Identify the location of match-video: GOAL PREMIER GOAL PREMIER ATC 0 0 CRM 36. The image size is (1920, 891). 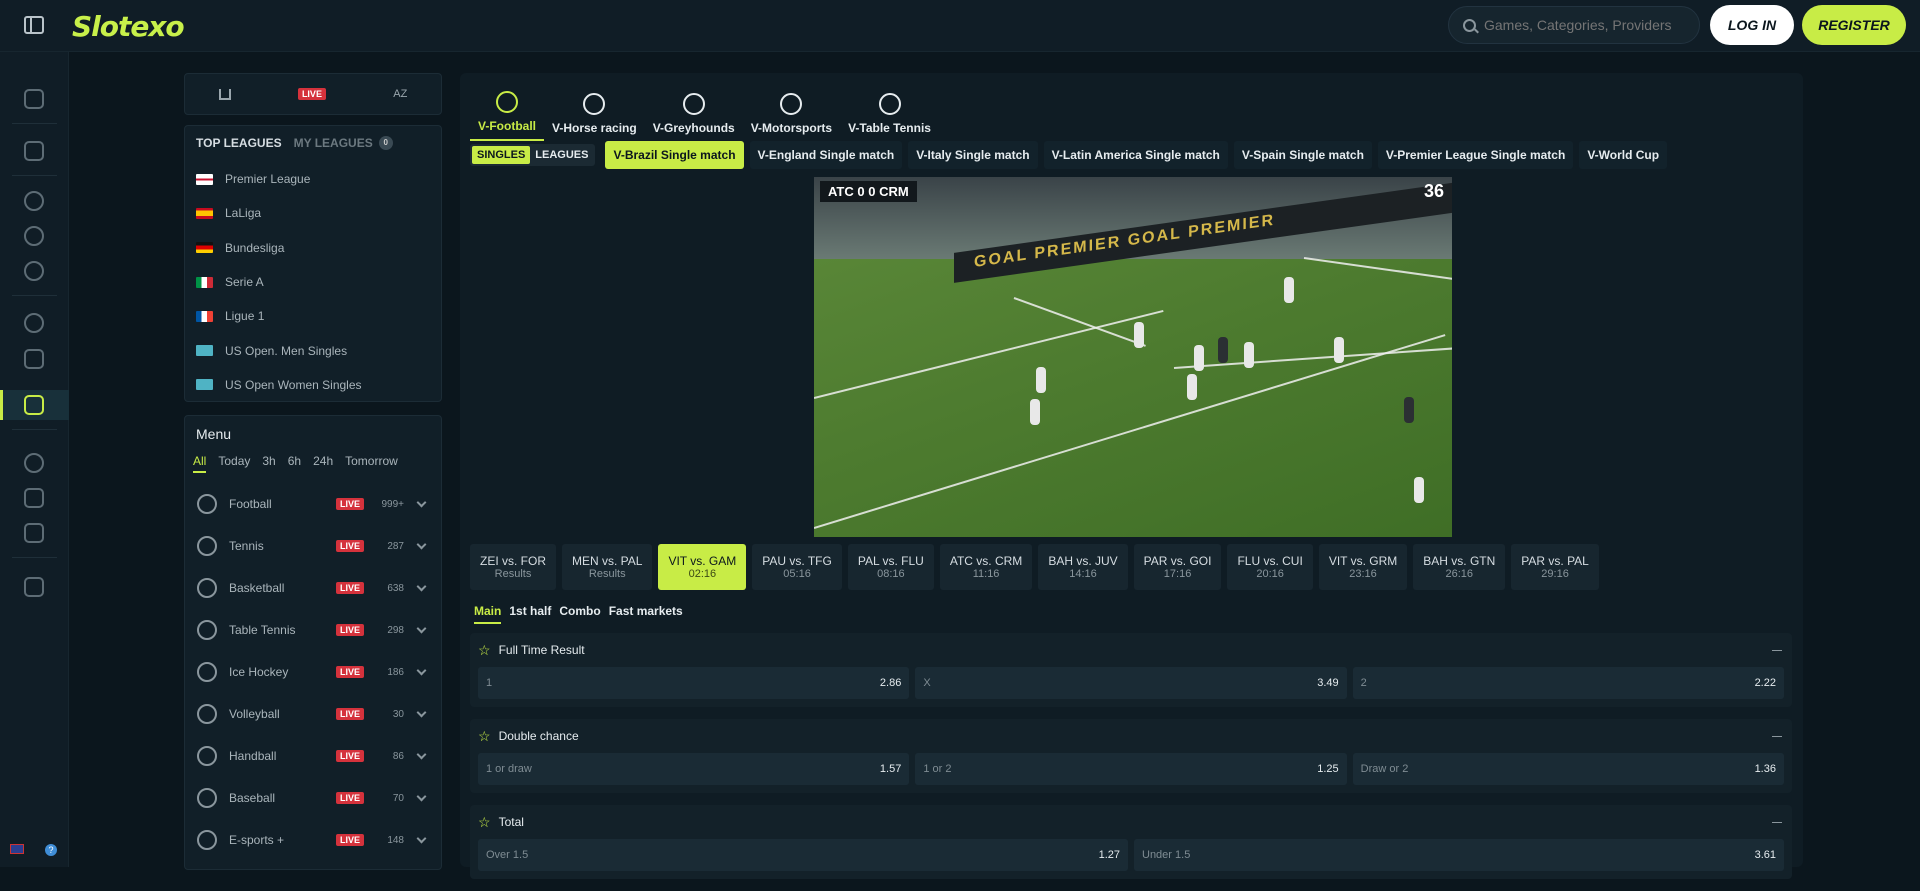
(1133, 357).